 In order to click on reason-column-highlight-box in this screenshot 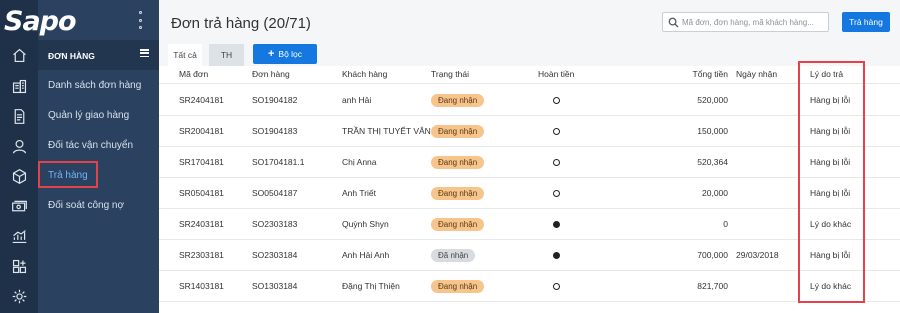, I will do `click(831, 182)`.